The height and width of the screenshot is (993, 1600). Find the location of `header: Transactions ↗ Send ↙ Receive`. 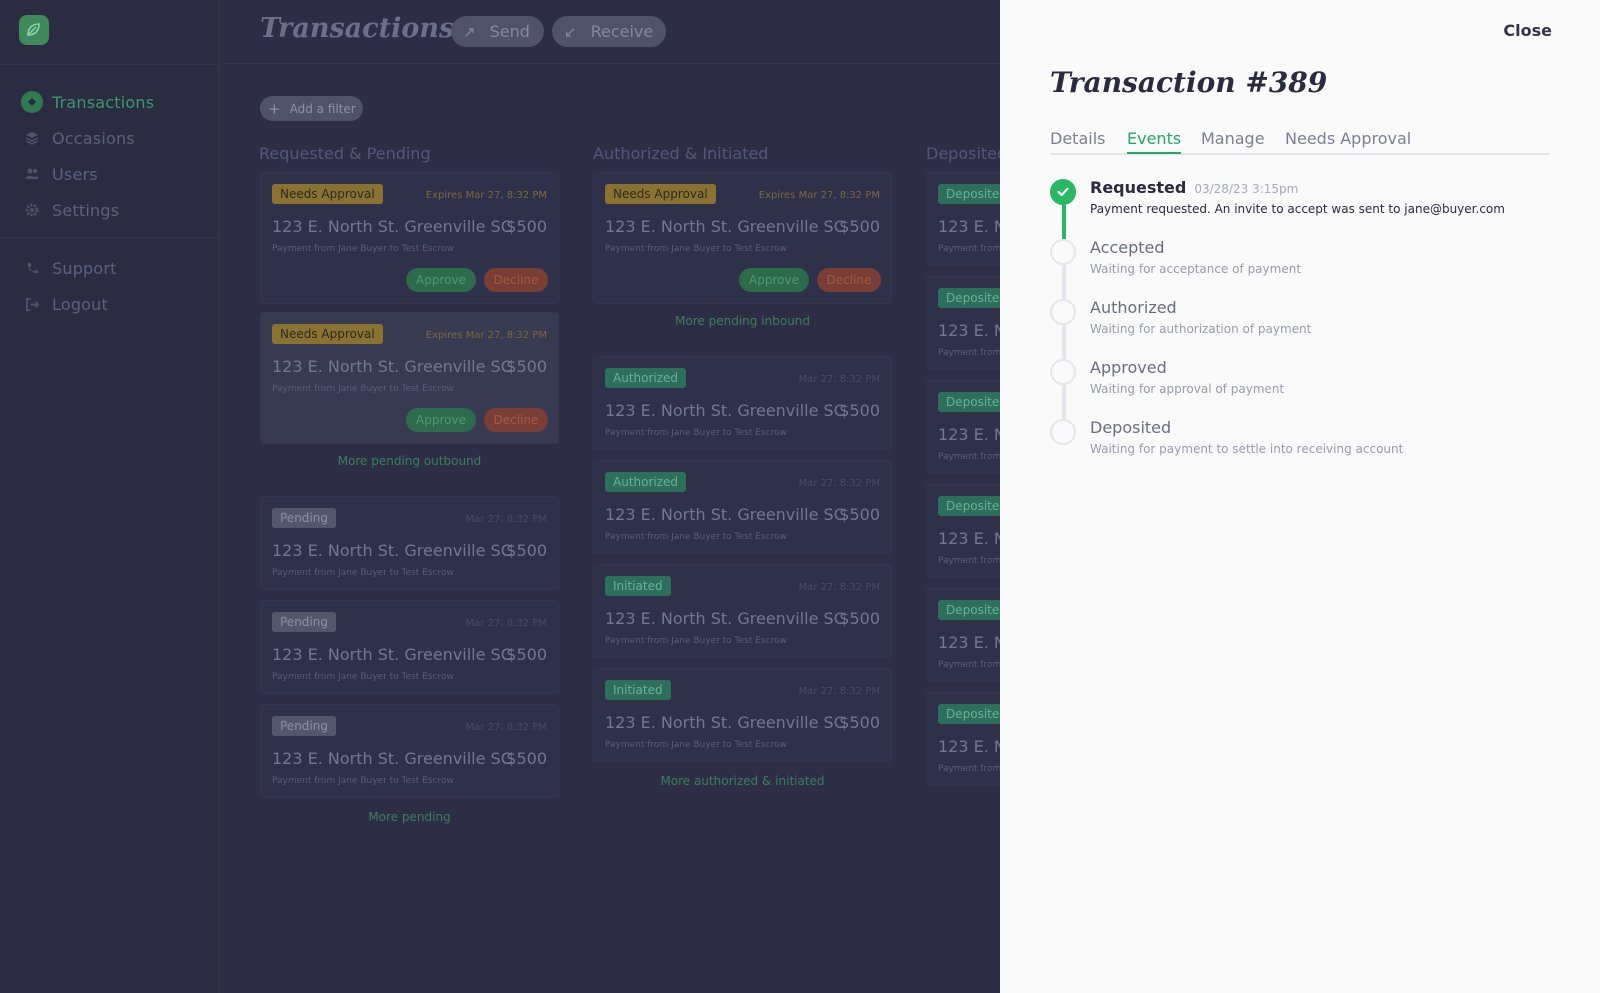

header: Transactions ↗ Send ↙ Receive is located at coordinates (610, 32).